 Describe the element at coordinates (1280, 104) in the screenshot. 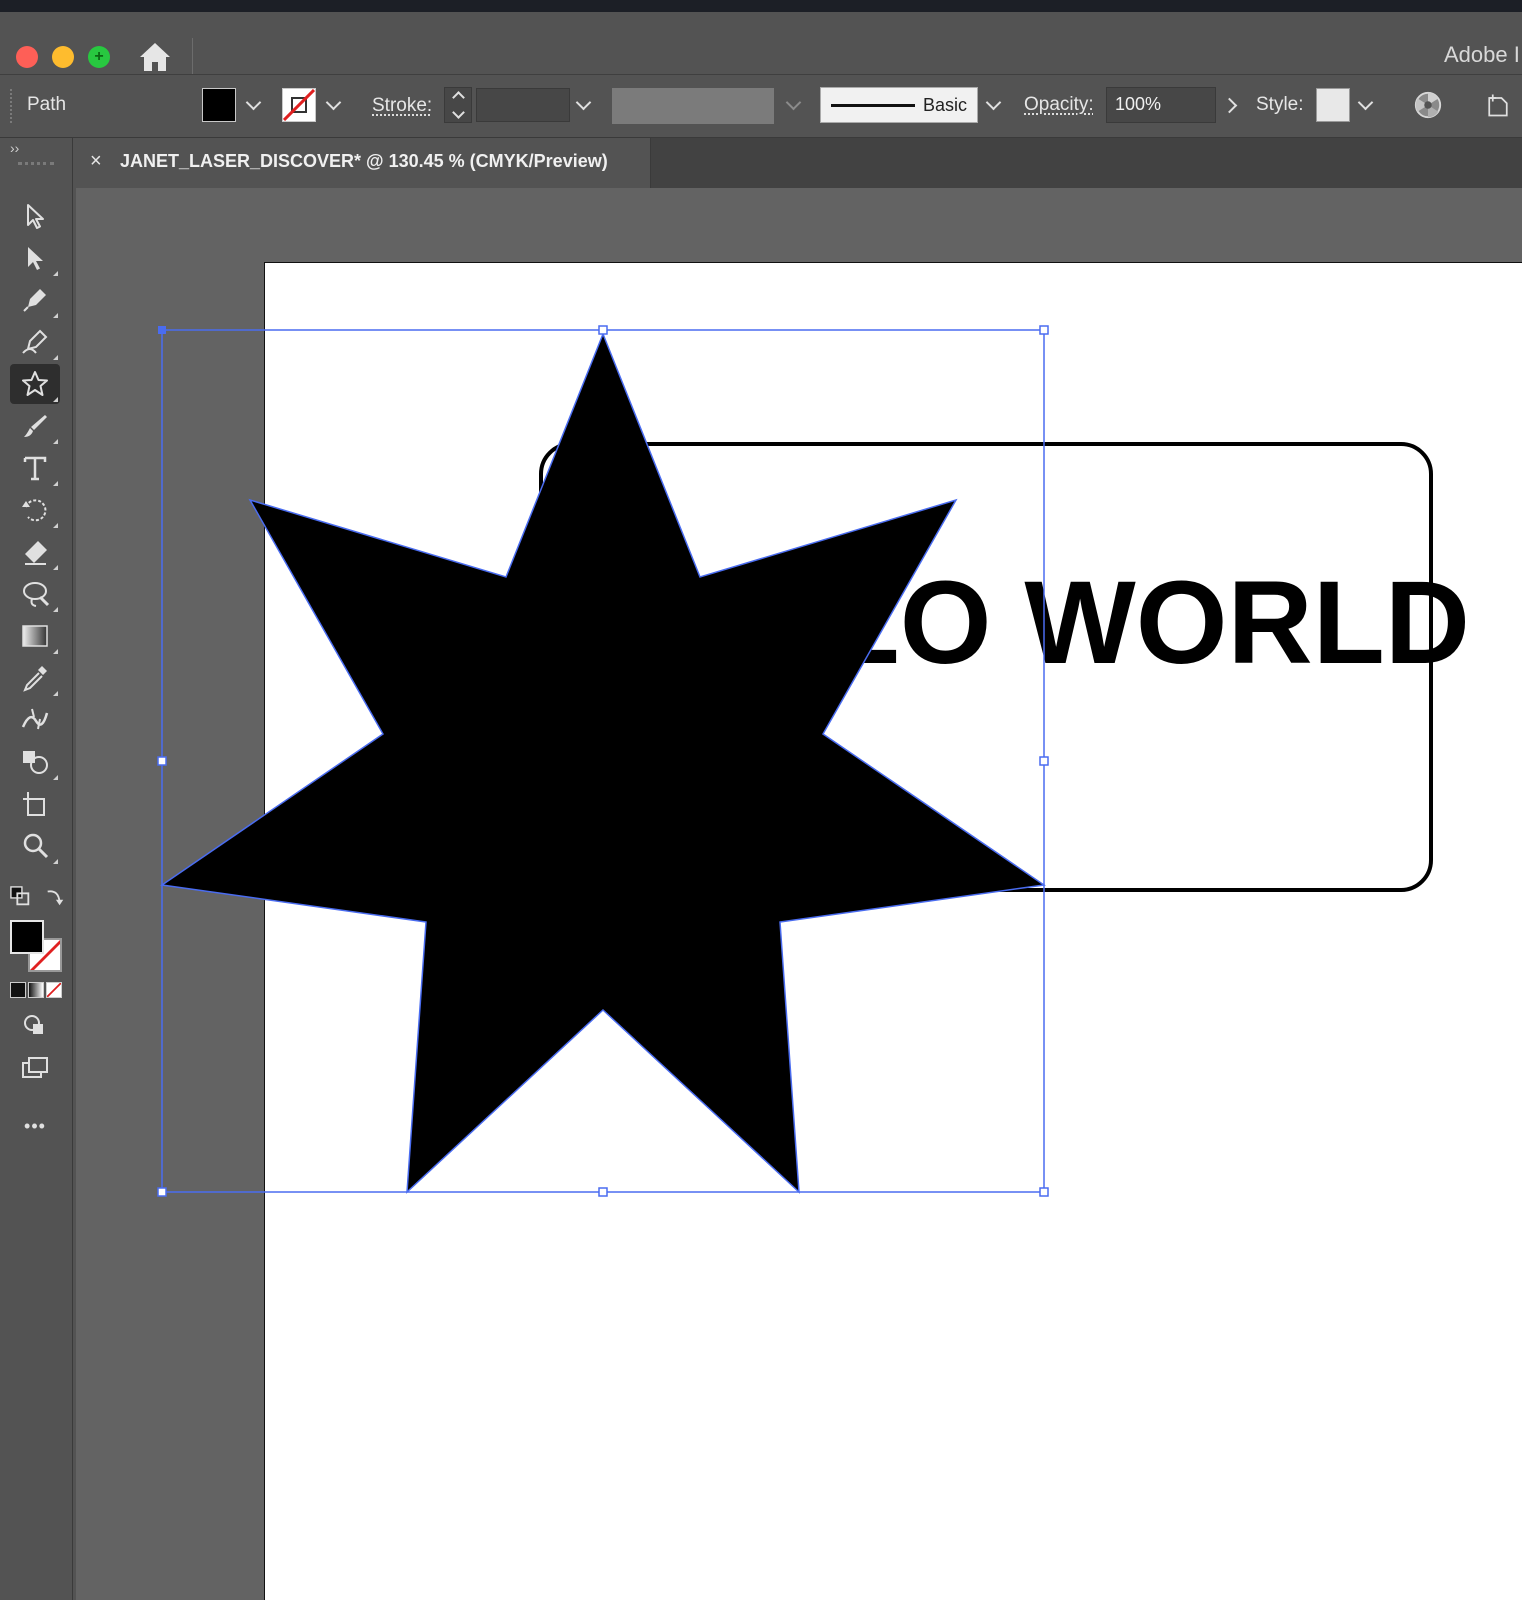

I see `style-label: Style:` at that location.